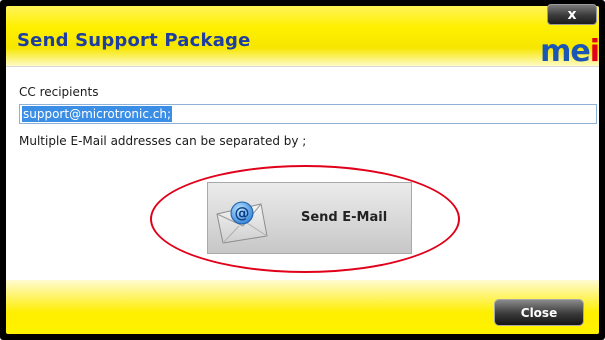  Describe the element at coordinates (97, 114) in the screenshot. I see `cc-recipients-value: support@microtronic.ch;` at that location.